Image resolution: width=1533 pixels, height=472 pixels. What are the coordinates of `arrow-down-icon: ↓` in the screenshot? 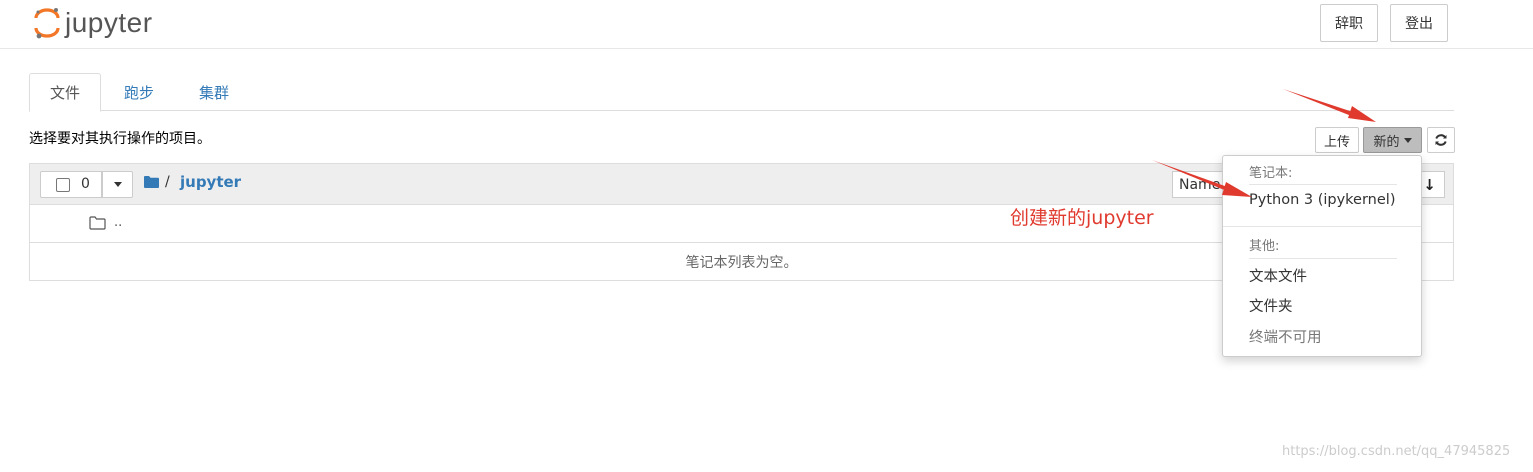 It's located at (1429, 184).